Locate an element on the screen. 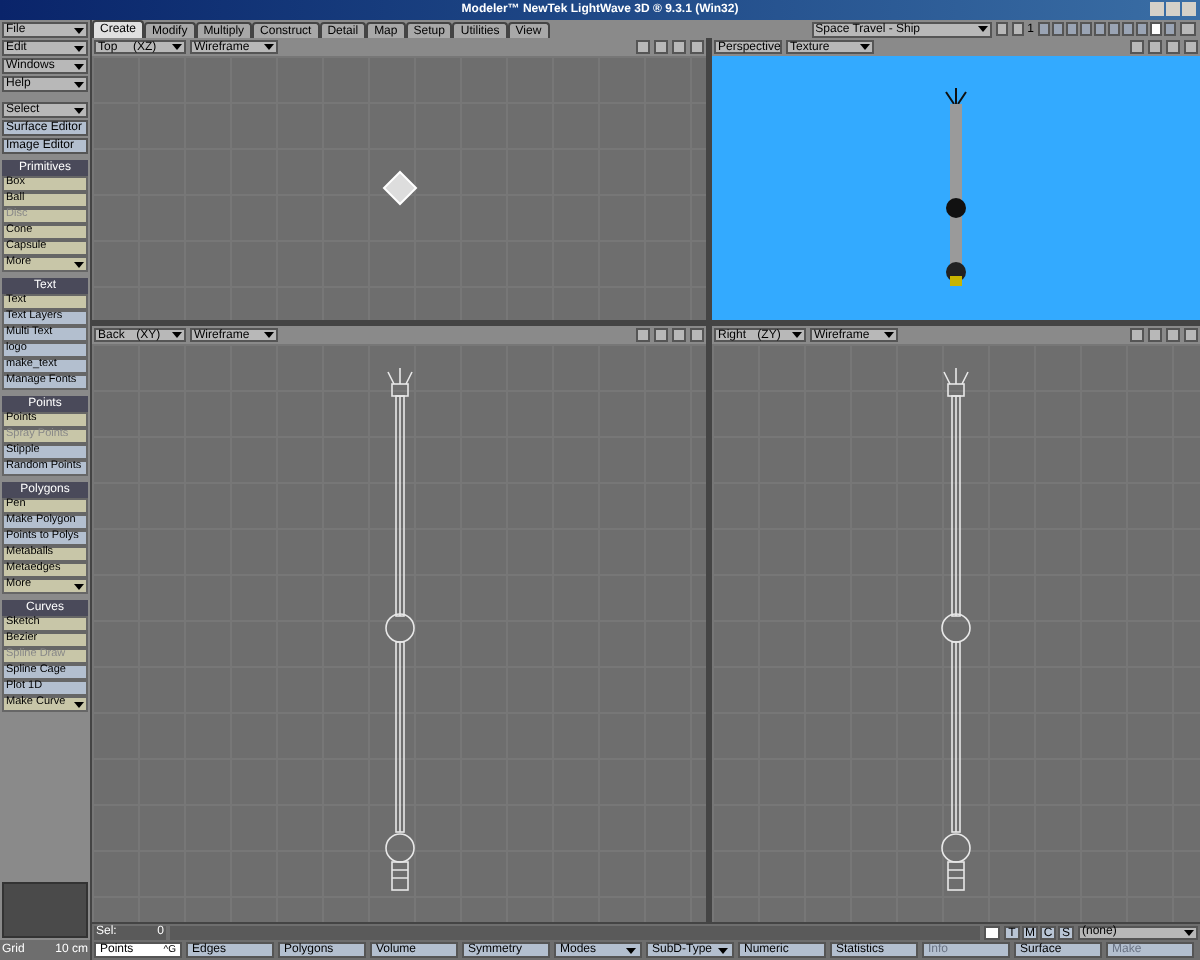 The height and width of the screenshot is (960, 1200). model-top-view-icon is located at coordinates (399, 188).